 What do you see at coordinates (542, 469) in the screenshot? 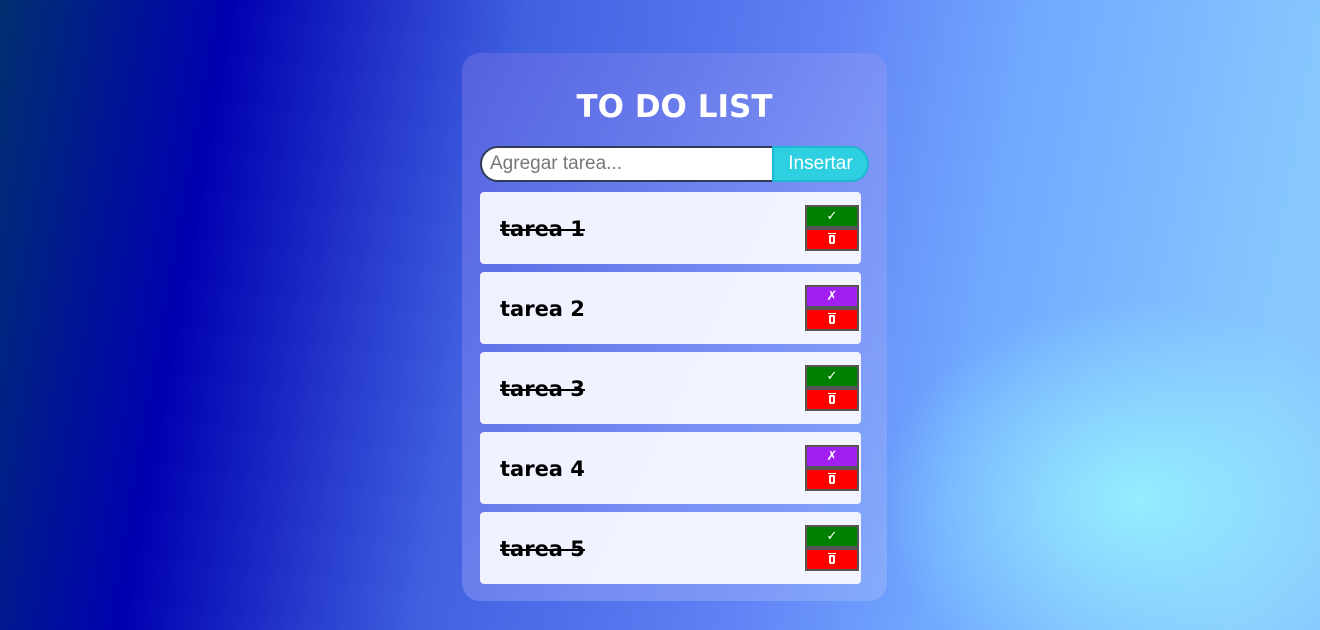
I see `task-label: tarea 4` at bounding box center [542, 469].